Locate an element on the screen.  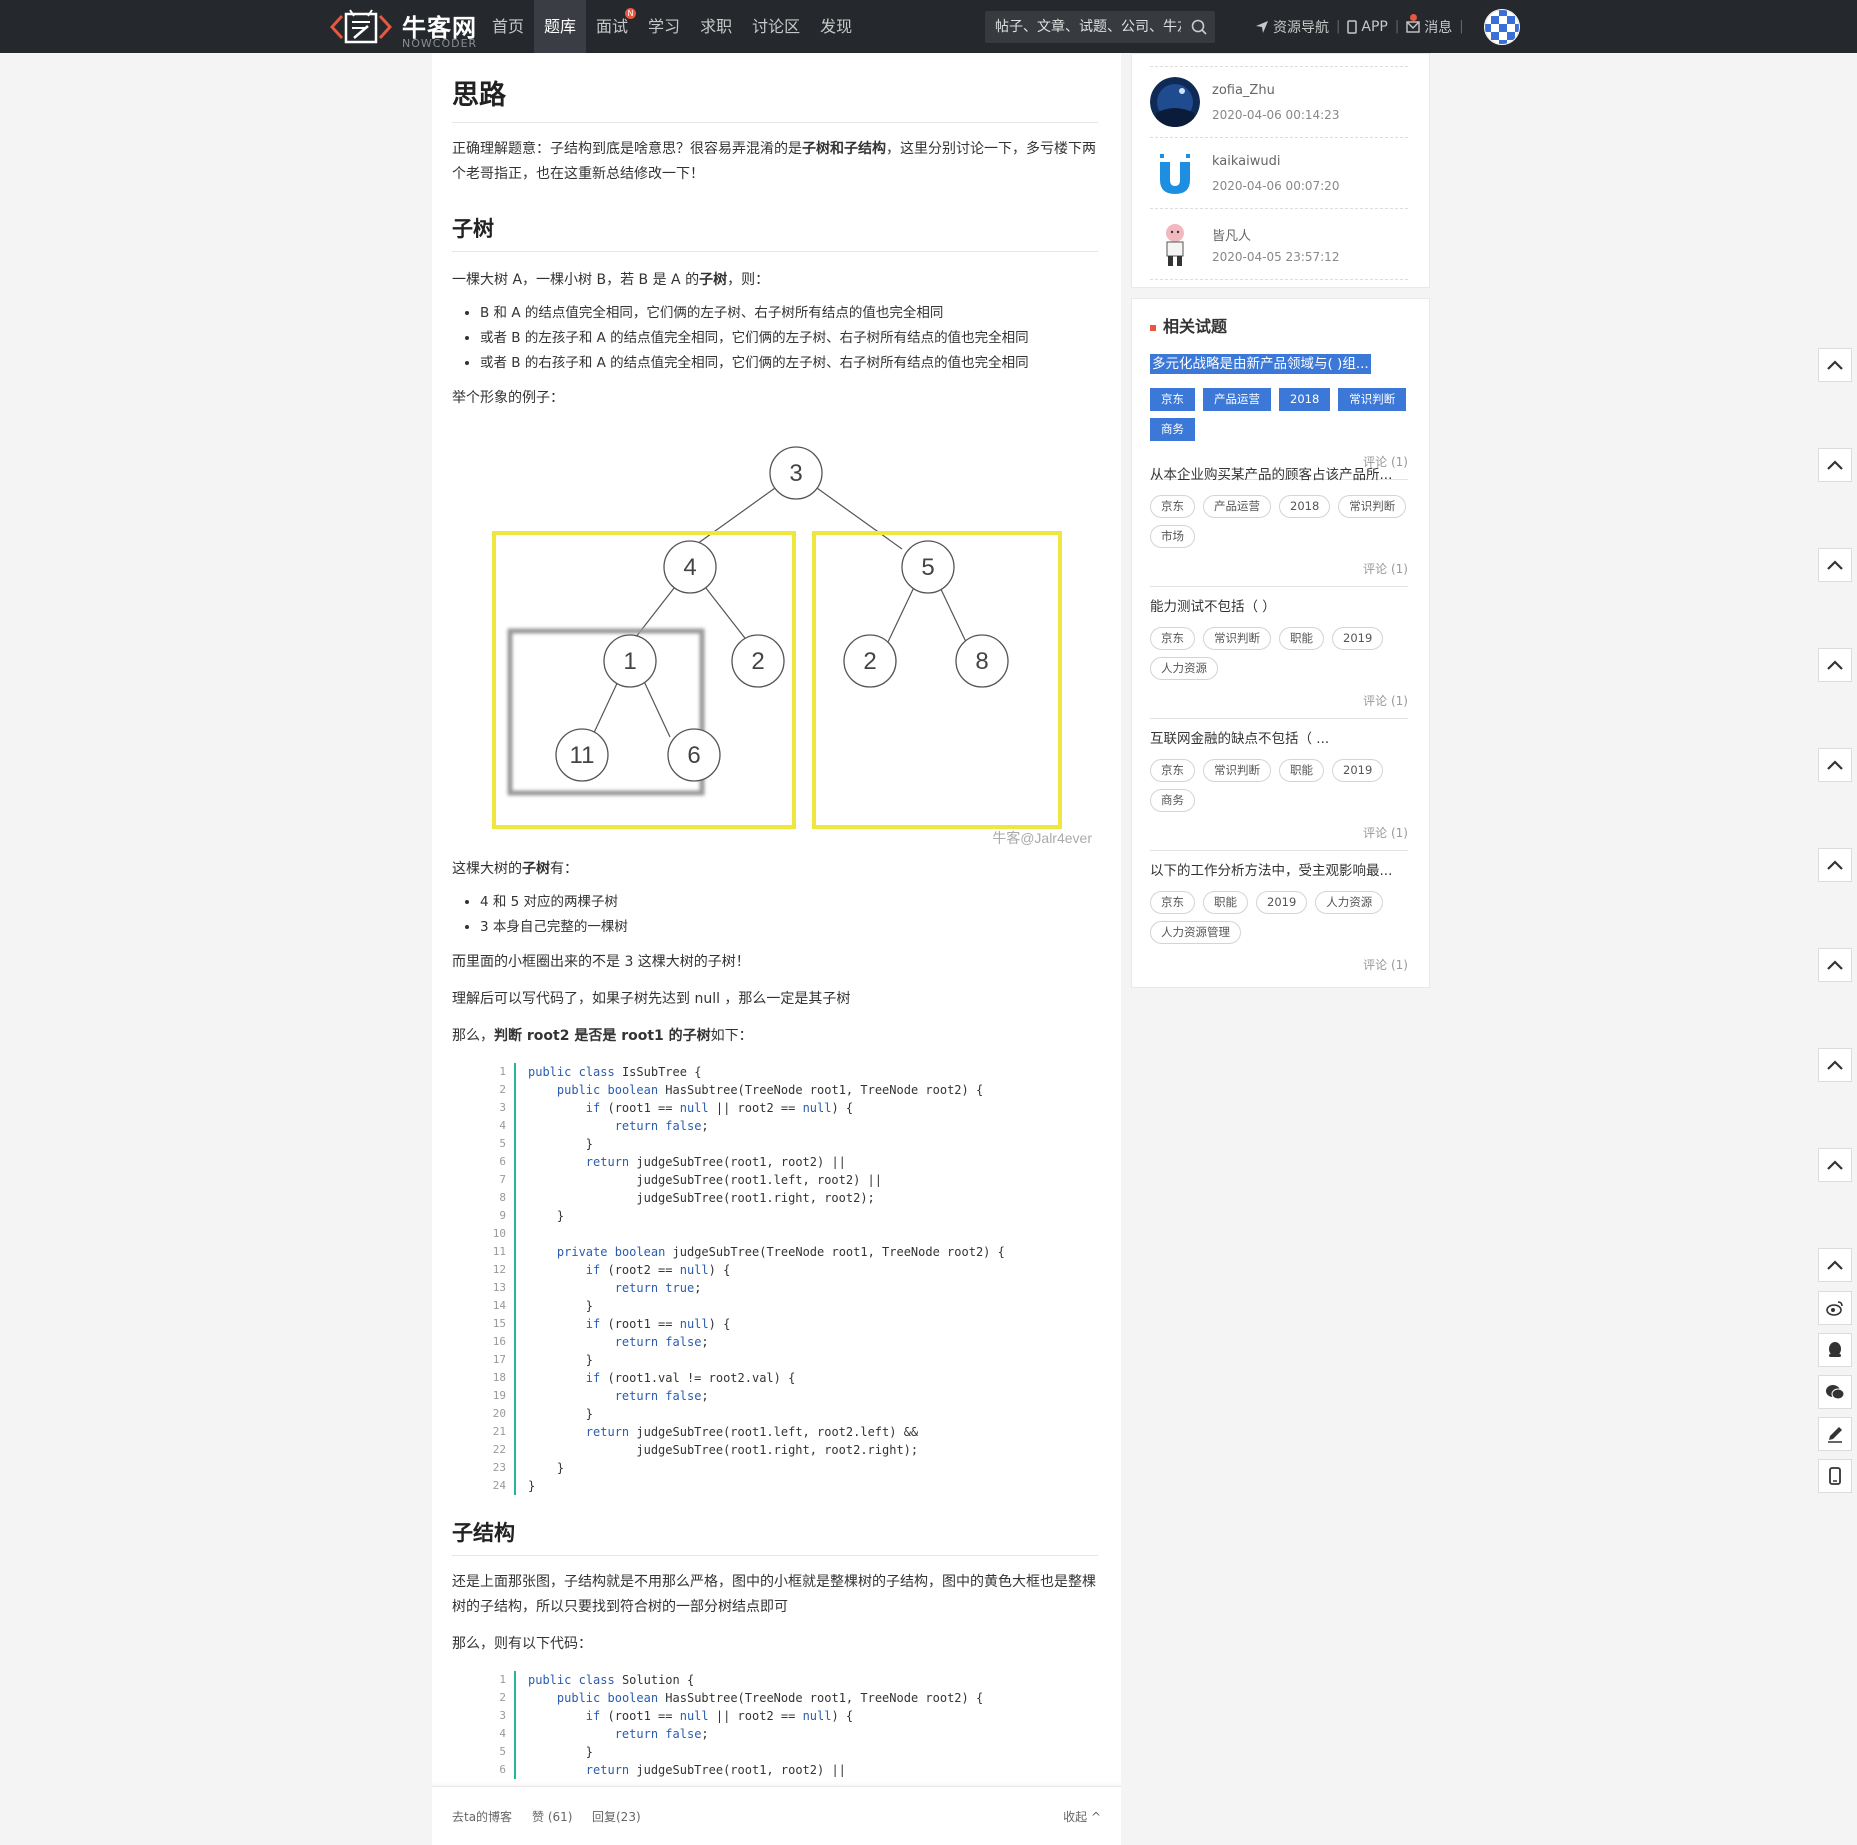
mail-icon is located at coordinates (1413, 26).